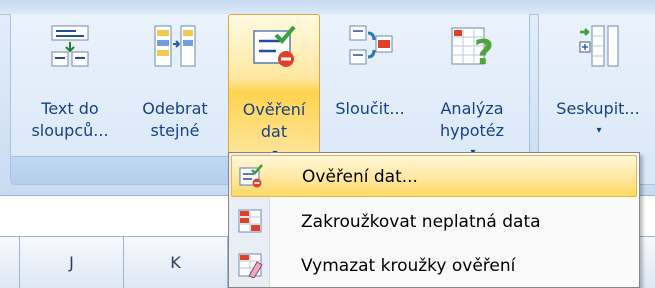 The image size is (655, 288). I want to click on text-to-columns-icon, so click(70, 46).